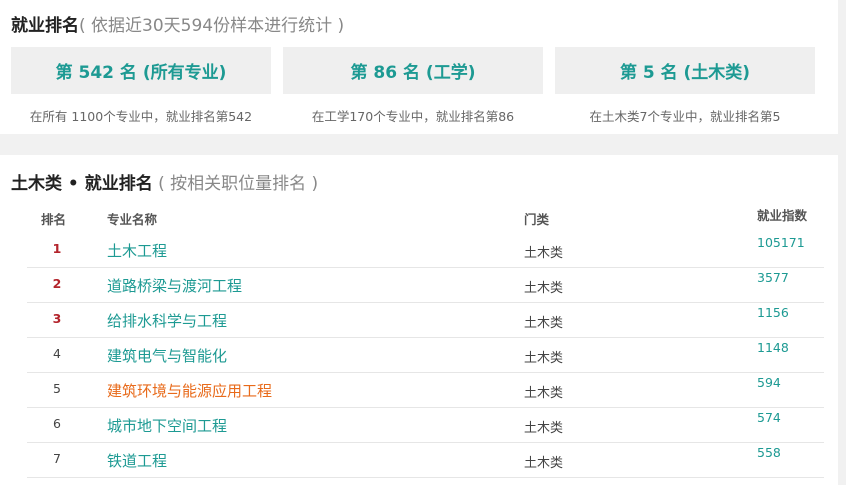 The image size is (846, 485). Describe the element at coordinates (54, 219) in the screenshot. I see `header-rank: 排名` at that location.